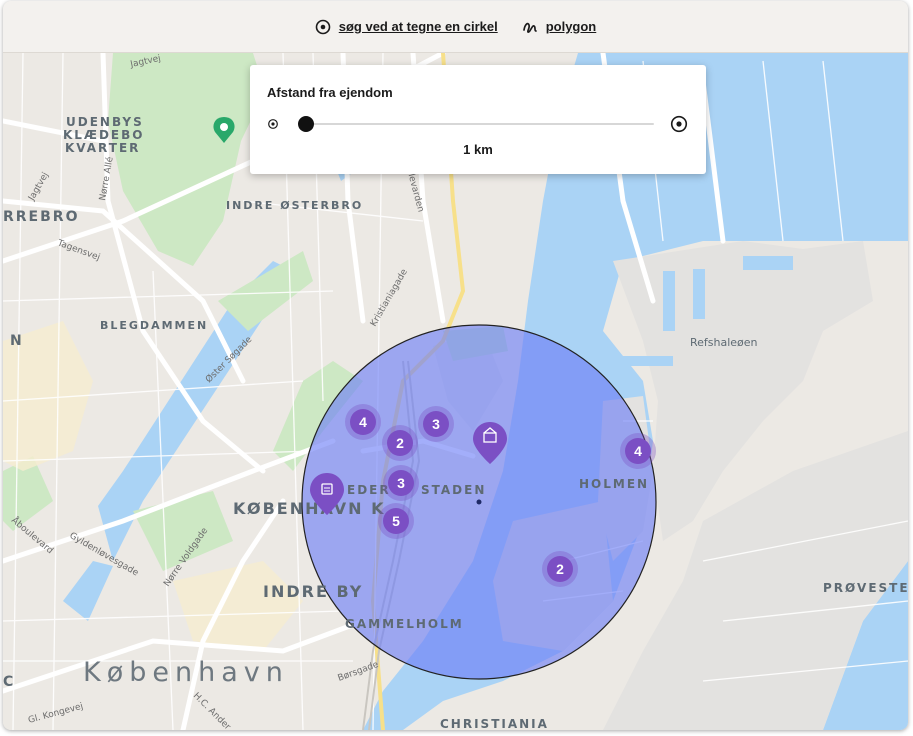 The height and width of the screenshot is (736, 913). What do you see at coordinates (273, 124) in the screenshot?
I see `small-radius-icon` at bounding box center [273, 124].